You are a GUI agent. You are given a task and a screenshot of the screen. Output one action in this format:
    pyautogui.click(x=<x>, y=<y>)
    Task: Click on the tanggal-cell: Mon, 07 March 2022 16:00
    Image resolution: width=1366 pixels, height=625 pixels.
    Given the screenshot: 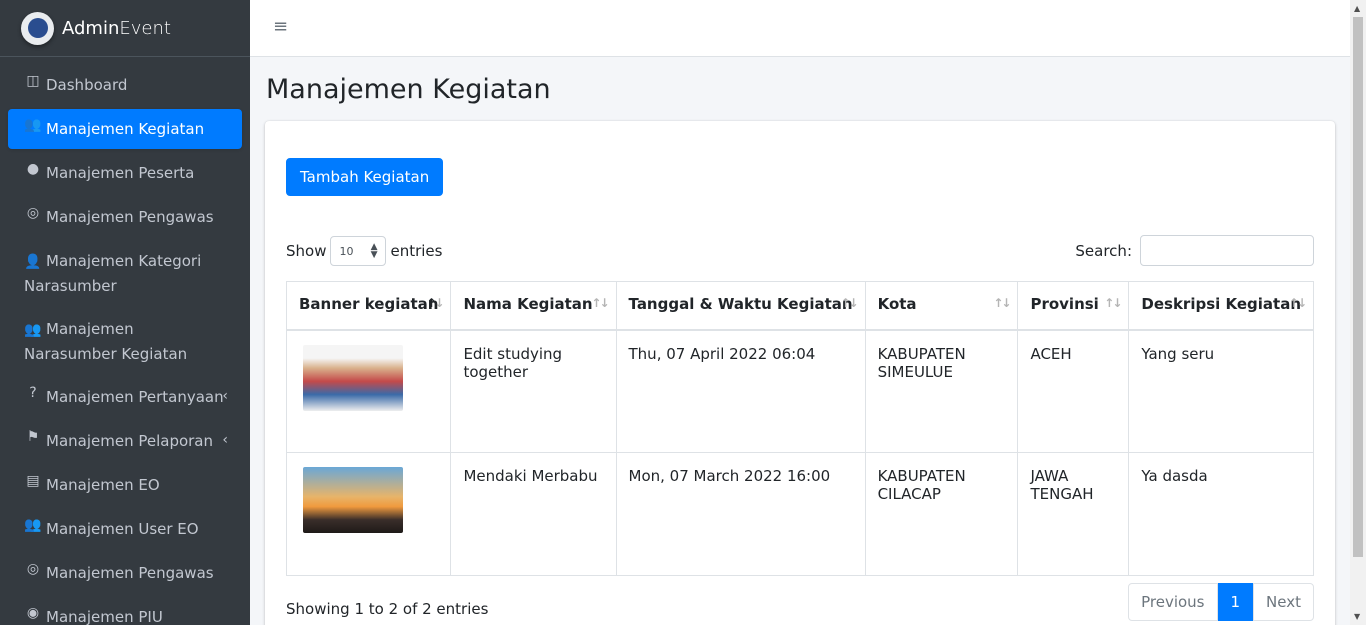 What is the action you would take?
    pyautogui.click(x=740, y=514)
    